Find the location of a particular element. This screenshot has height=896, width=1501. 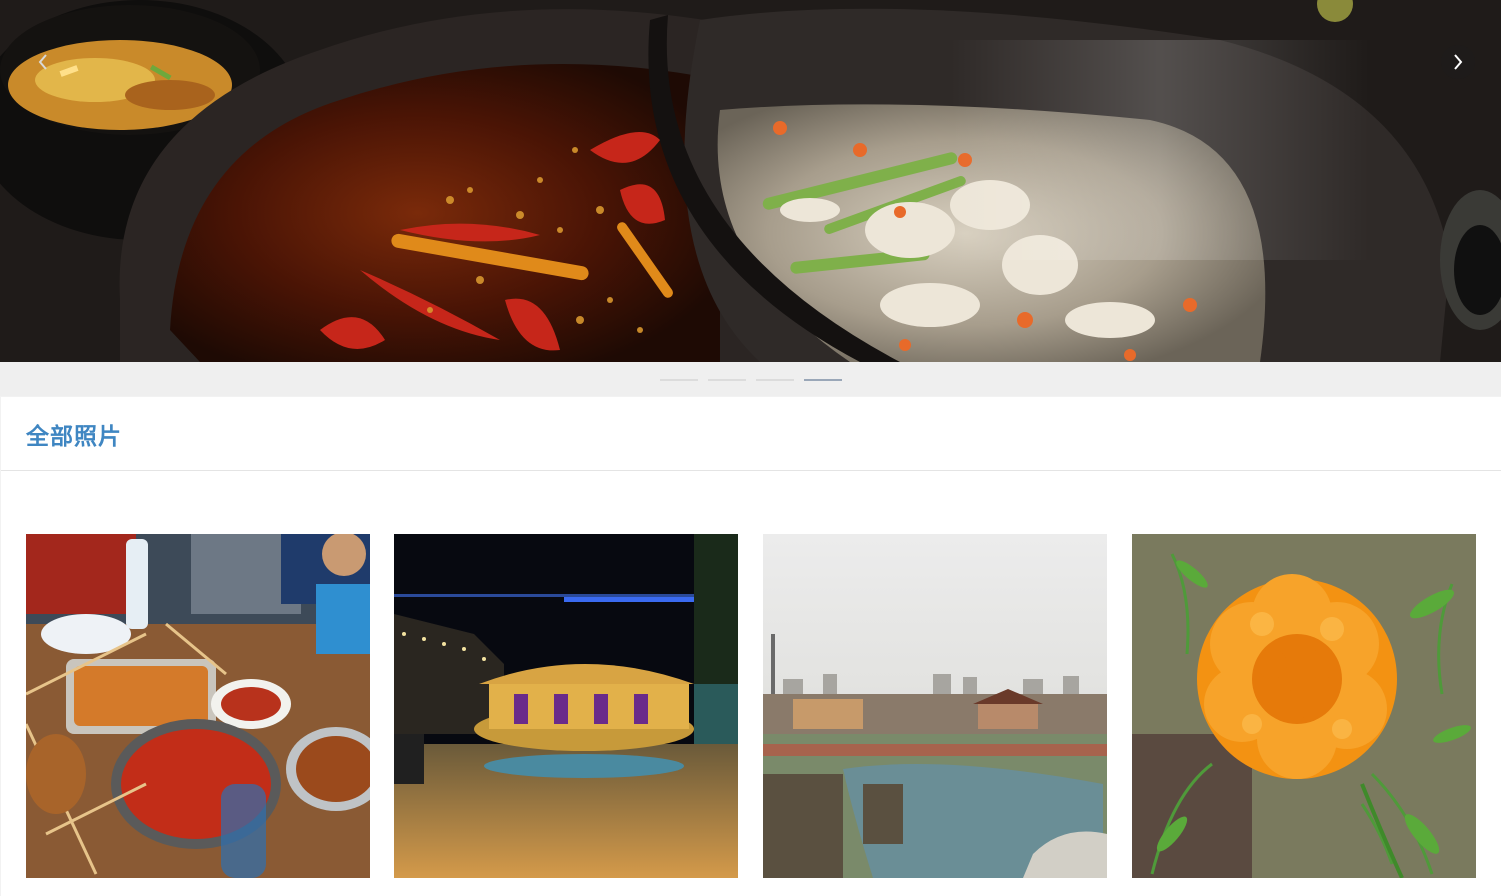

marigold-photo-image is located at coordinates (1304, 706).